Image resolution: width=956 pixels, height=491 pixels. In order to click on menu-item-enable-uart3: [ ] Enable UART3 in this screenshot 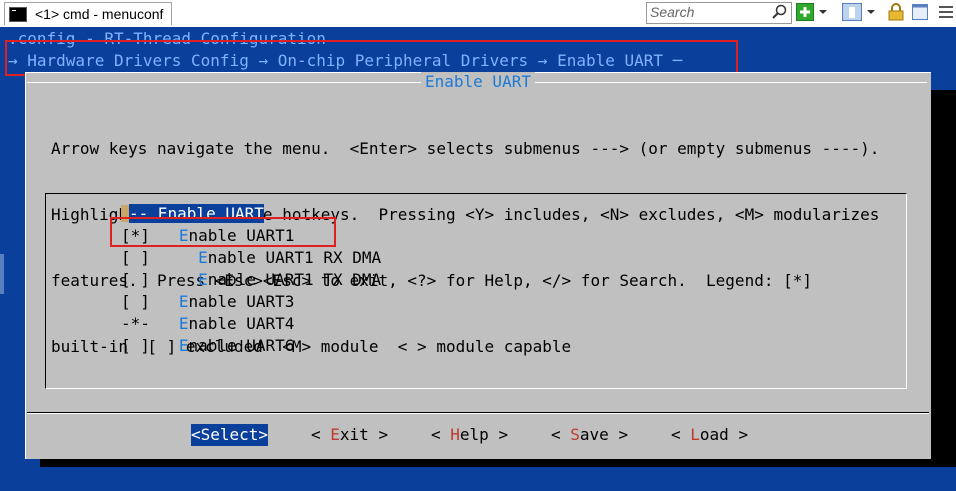, I will do `click(207, 302)`.